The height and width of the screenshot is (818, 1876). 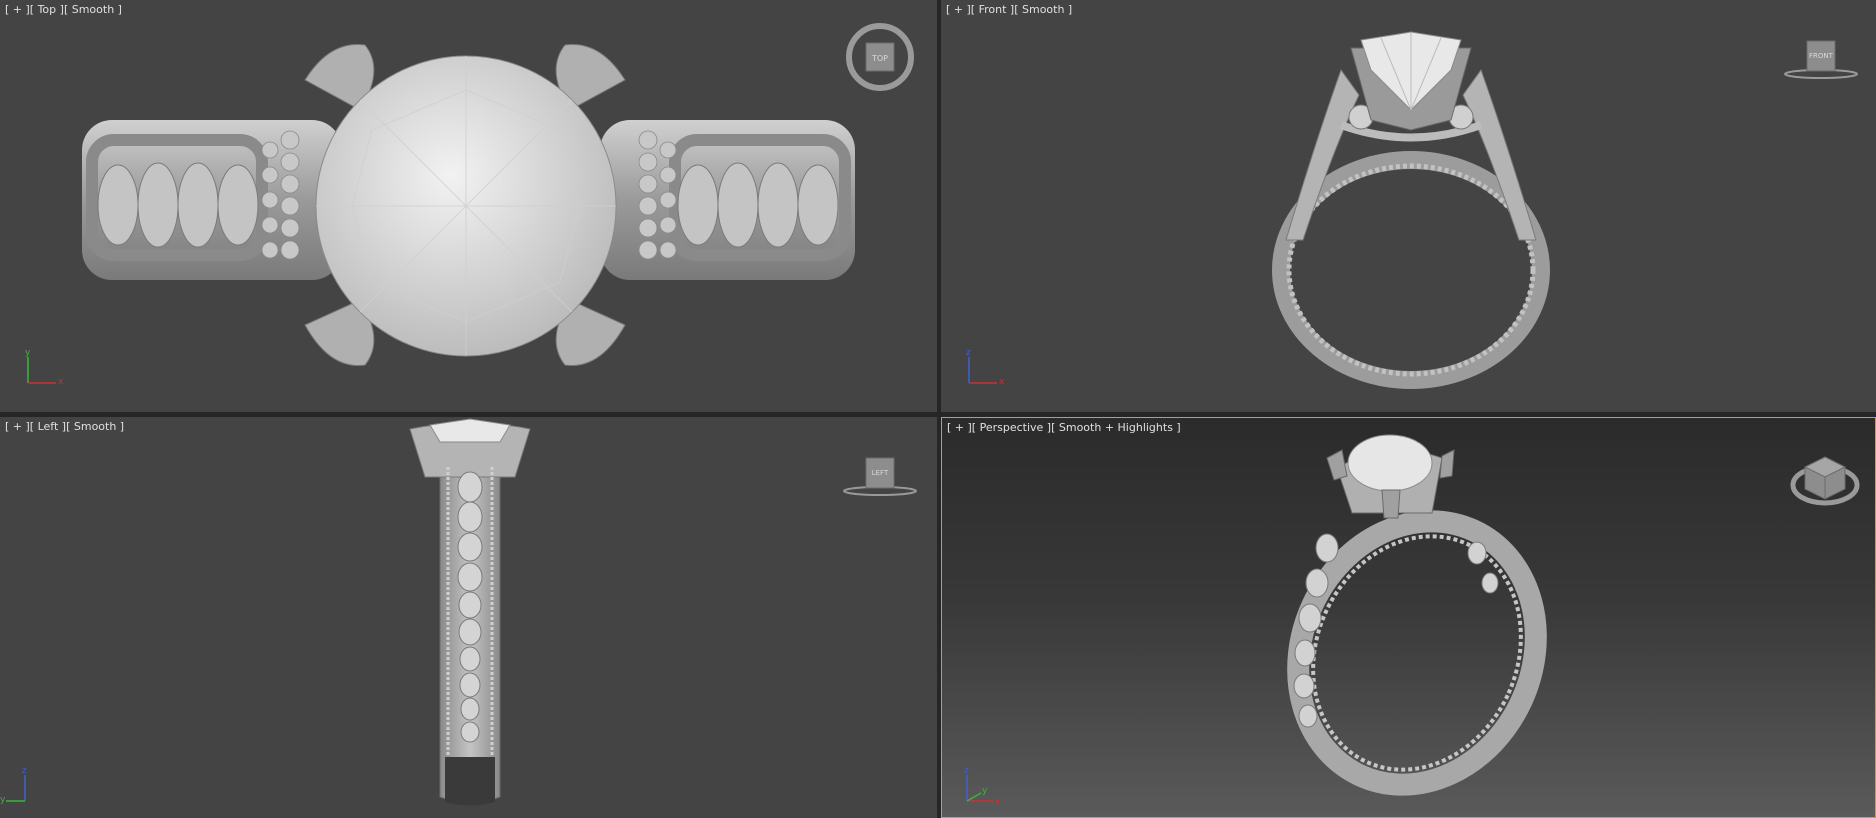 I want to click on viewport-label-top: [ + ] [ Top ] [ Smooth ], so click(x=63, y=9).